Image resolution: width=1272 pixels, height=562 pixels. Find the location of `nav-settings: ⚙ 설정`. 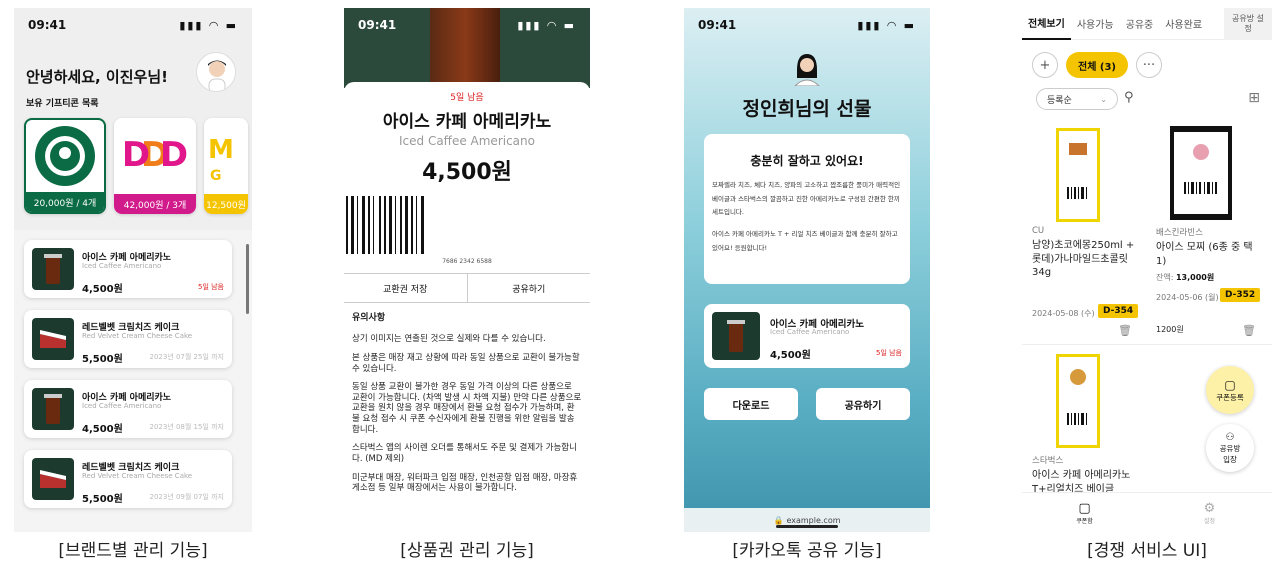

nav-settings: ⚙ 설정 is located at coordinates (1209, 512).